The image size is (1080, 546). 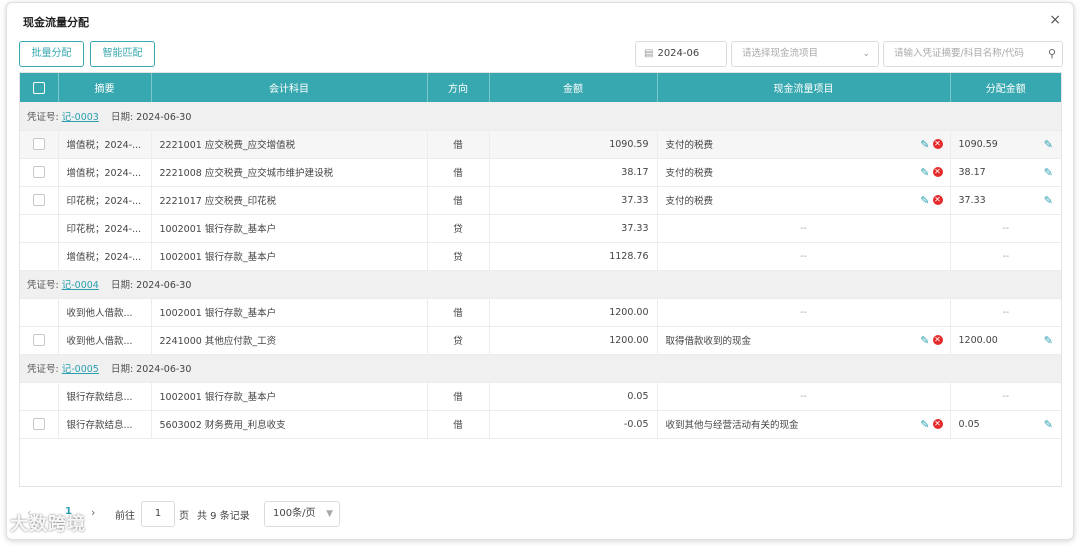 I want to click on allocated-amount-cell: 1090.59 ✎, so click(x=1005, y=144).